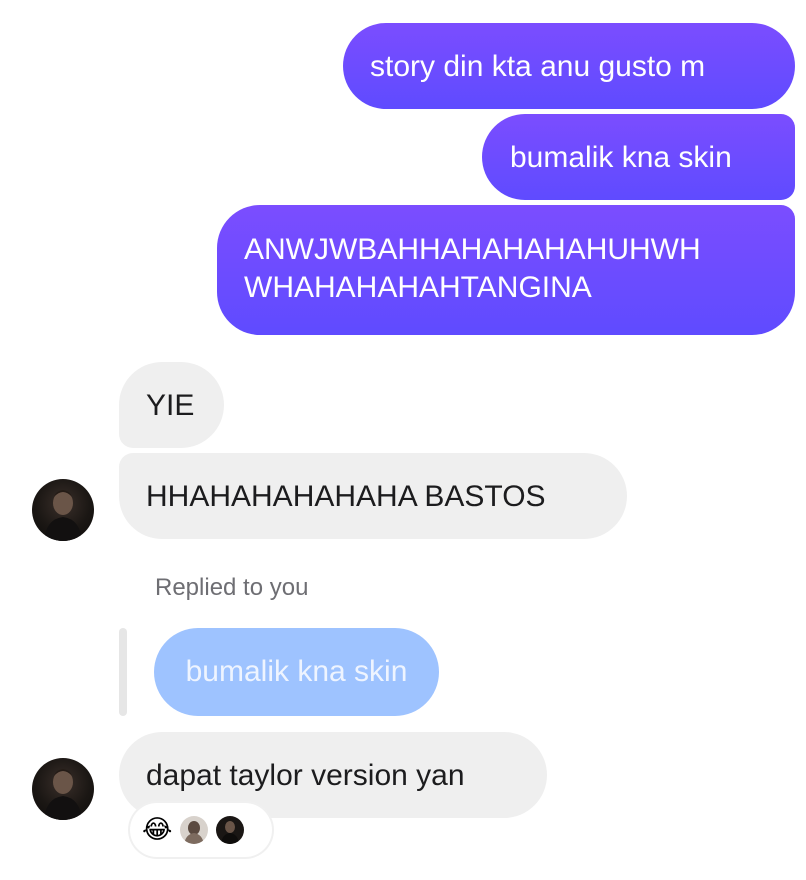 This screenshot has width=806, height=880. What do you see at coordinates (418, 287) in the screenshot?
I see `message-text-line: WHAHAHAHAHTANGINA` at bounding box center [418, 287].